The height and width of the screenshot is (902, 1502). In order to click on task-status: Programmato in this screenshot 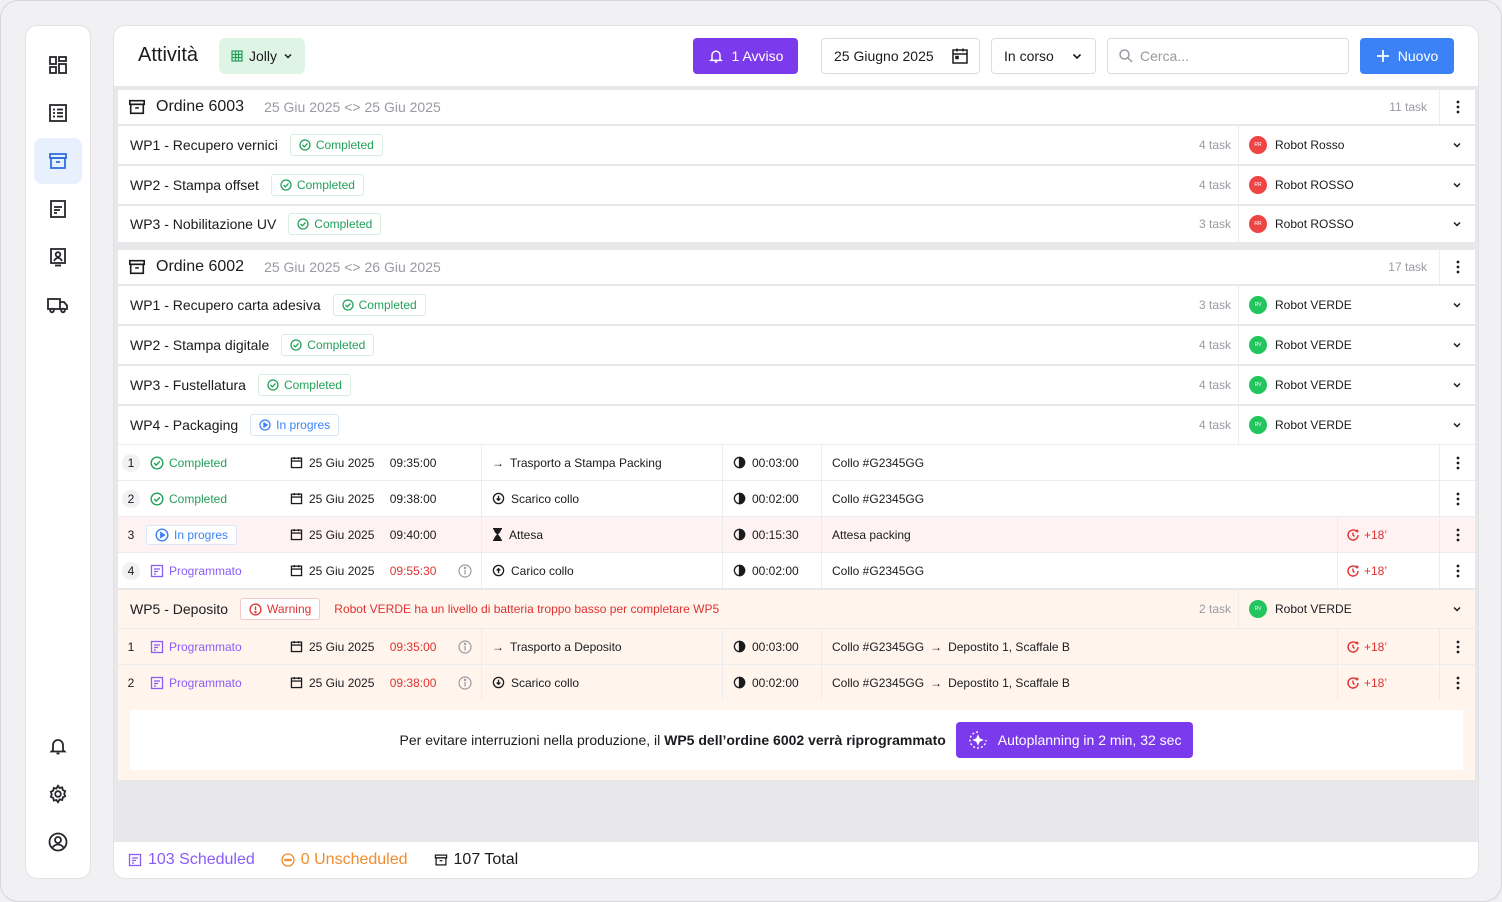, I will do `click(196, 647)`.